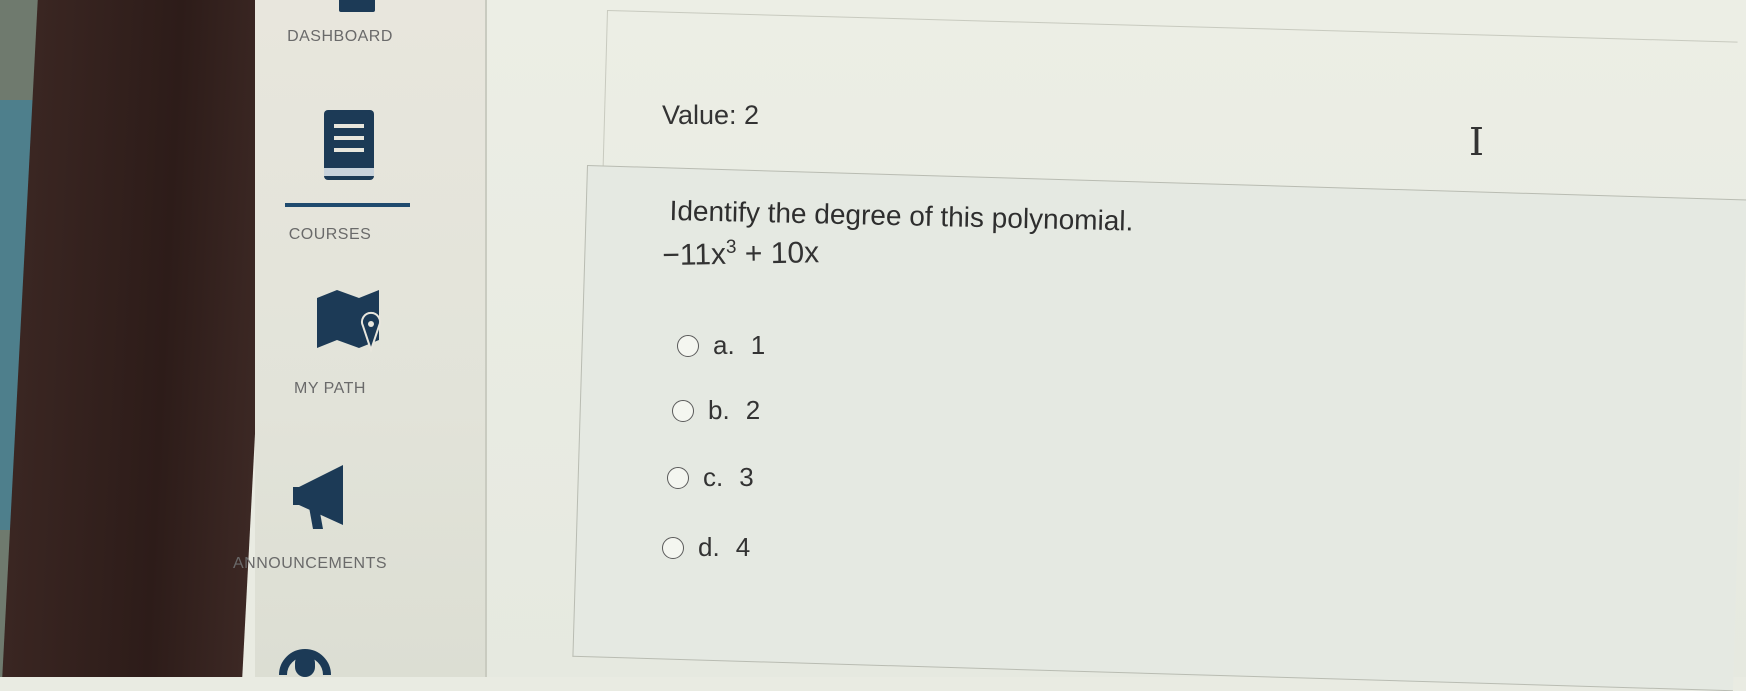 The height and width of the screenshot is (691, 1746). I want to click on option-value: 3, so click(746, 477).